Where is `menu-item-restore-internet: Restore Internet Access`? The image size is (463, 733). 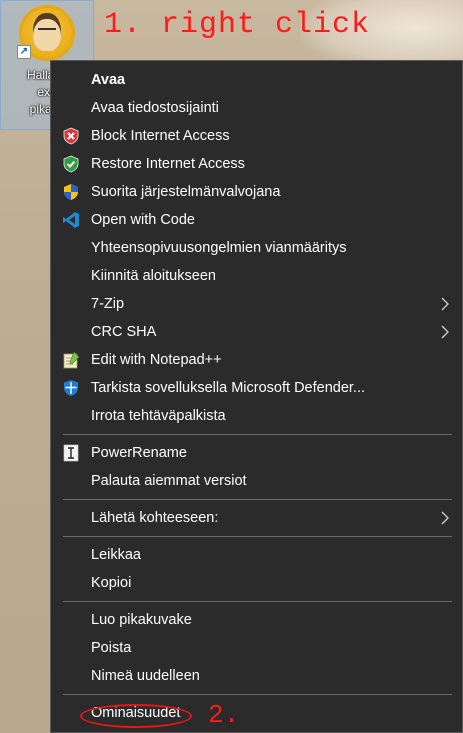
menu-item-restore-internet: Restore Internet Access is located at coordinates (256, 164).